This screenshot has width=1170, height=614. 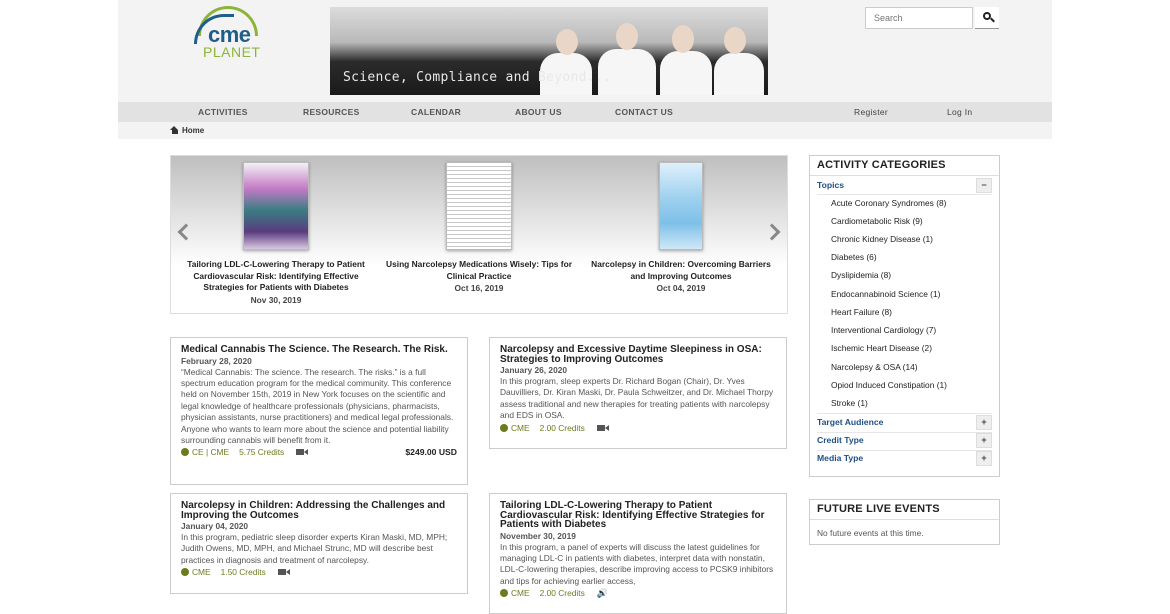 What do you see at coordinates (479, 288) in the screenshot?
I see `slide-date: Oct 16, 2019` at bounding box center [479, 288].